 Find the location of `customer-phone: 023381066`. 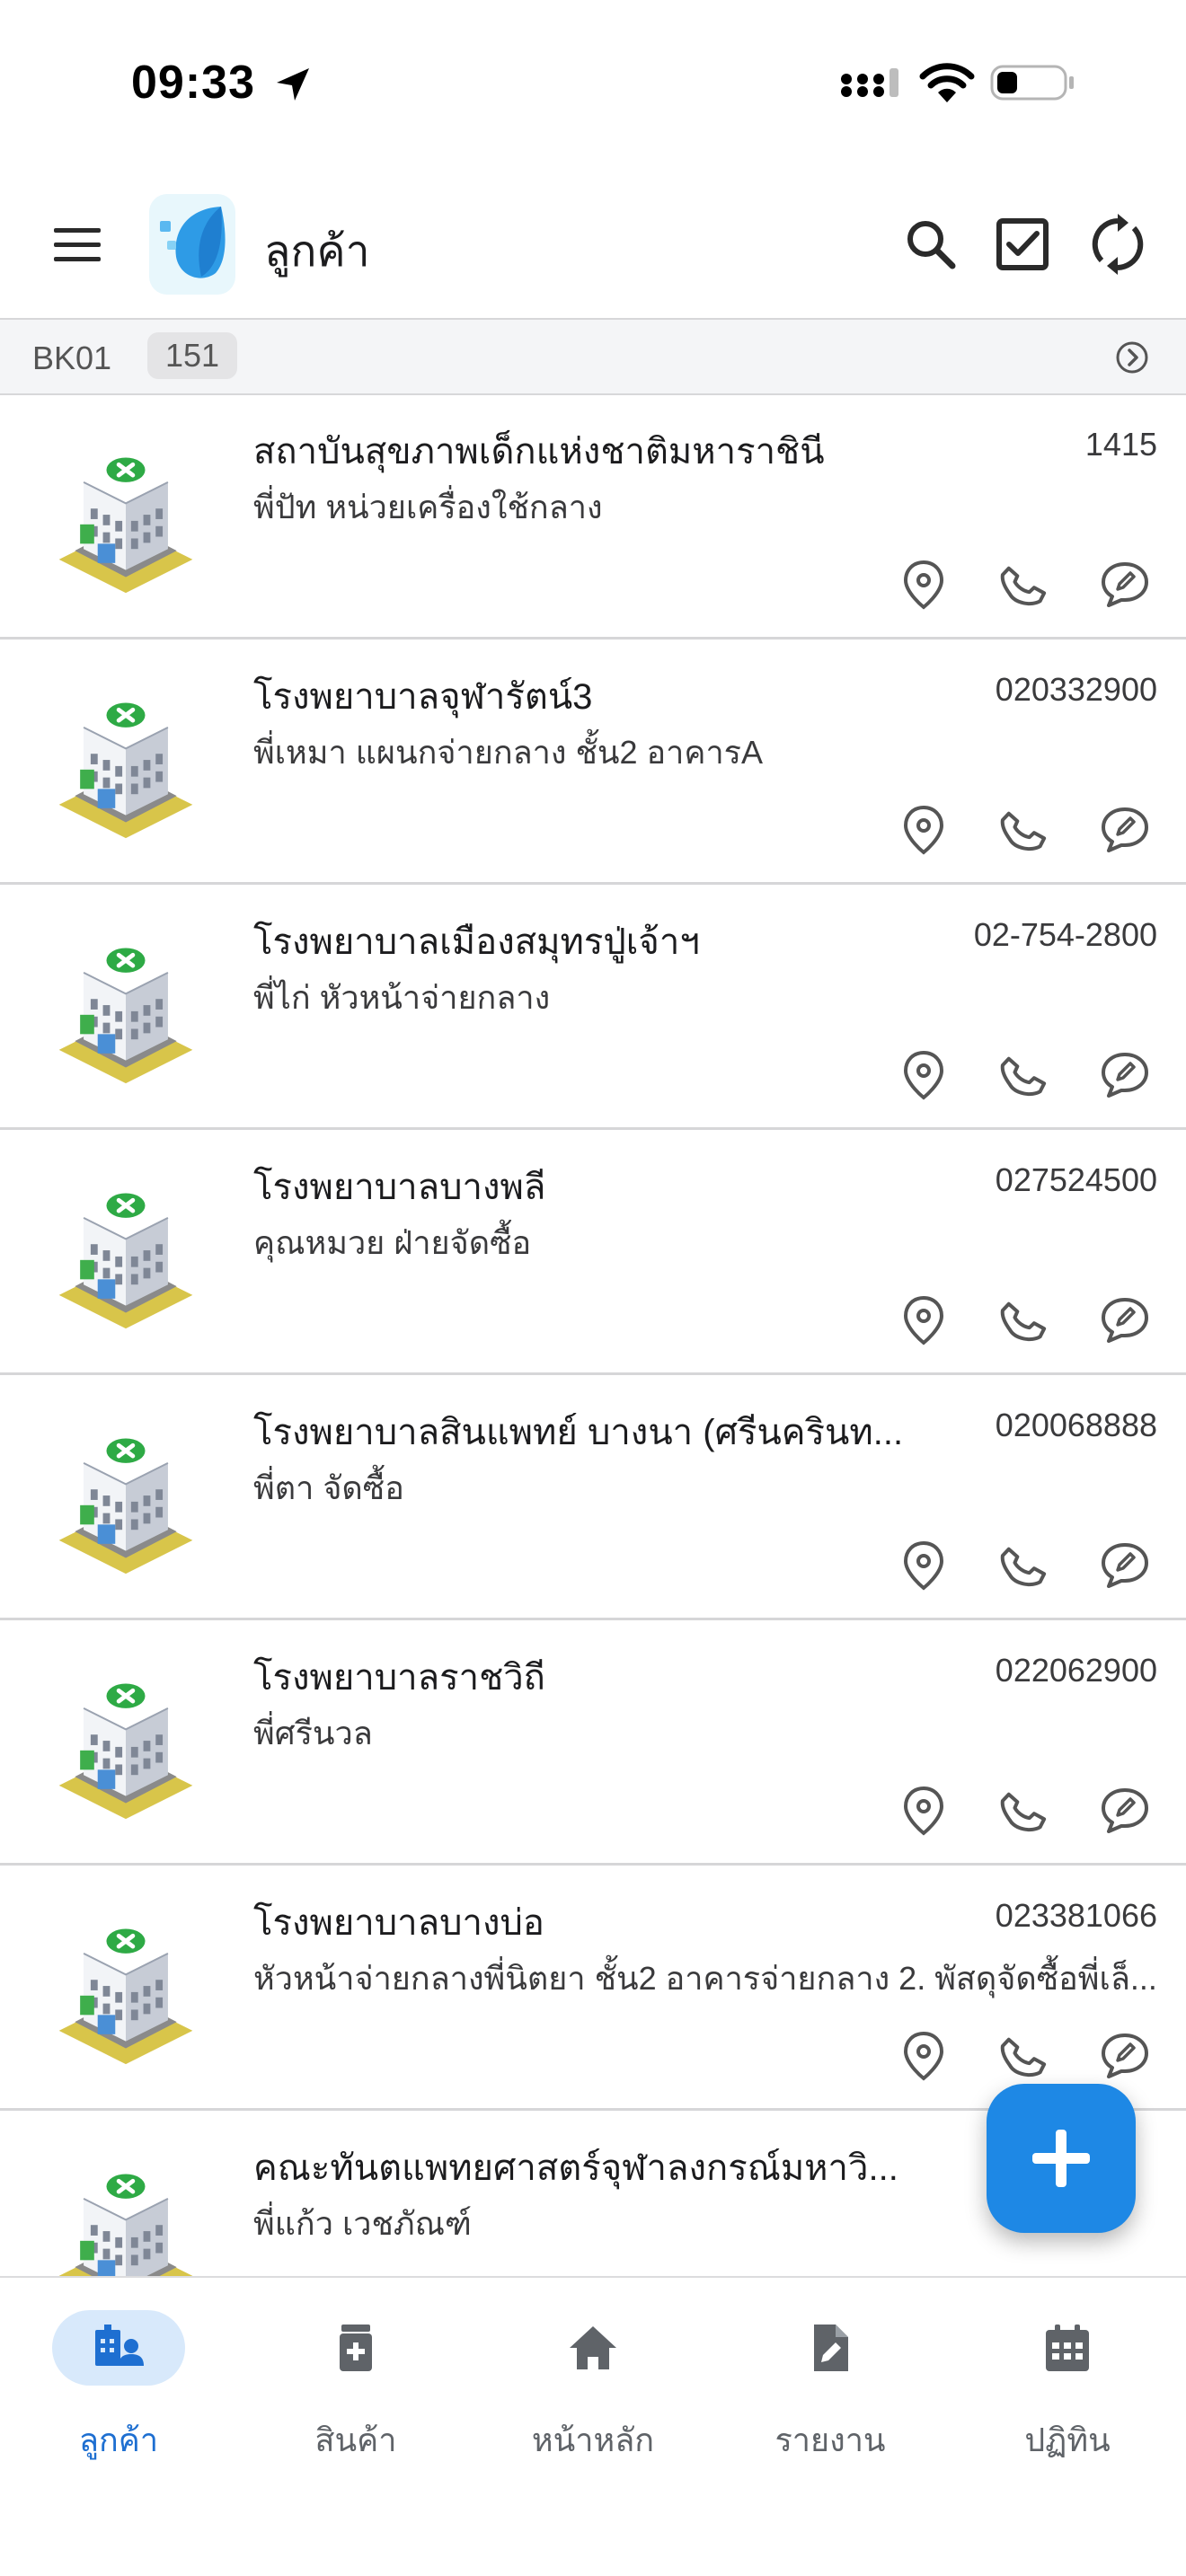

customer-phone: 023381066 is located at coordinates (1076, 1915).